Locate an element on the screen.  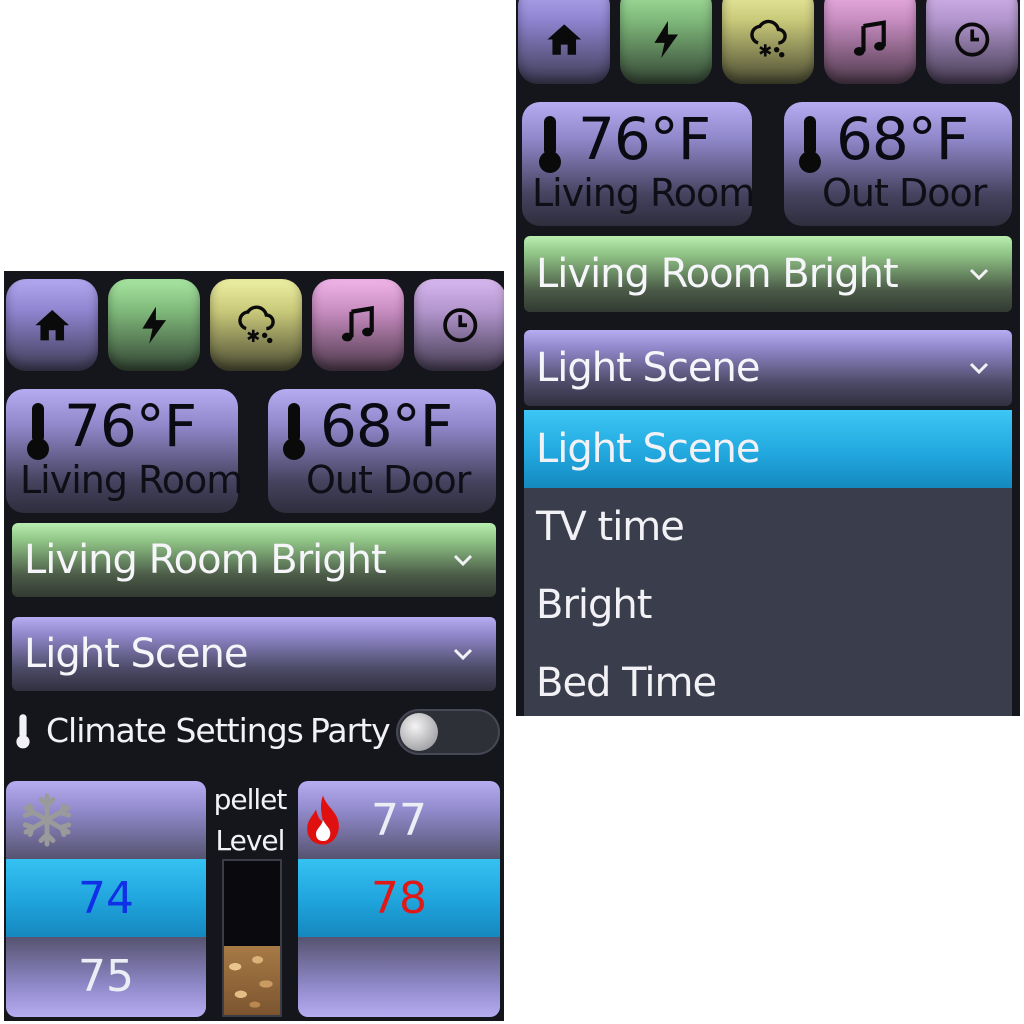
picker-row-bottom: 75 is located at coordinates (106, 977).